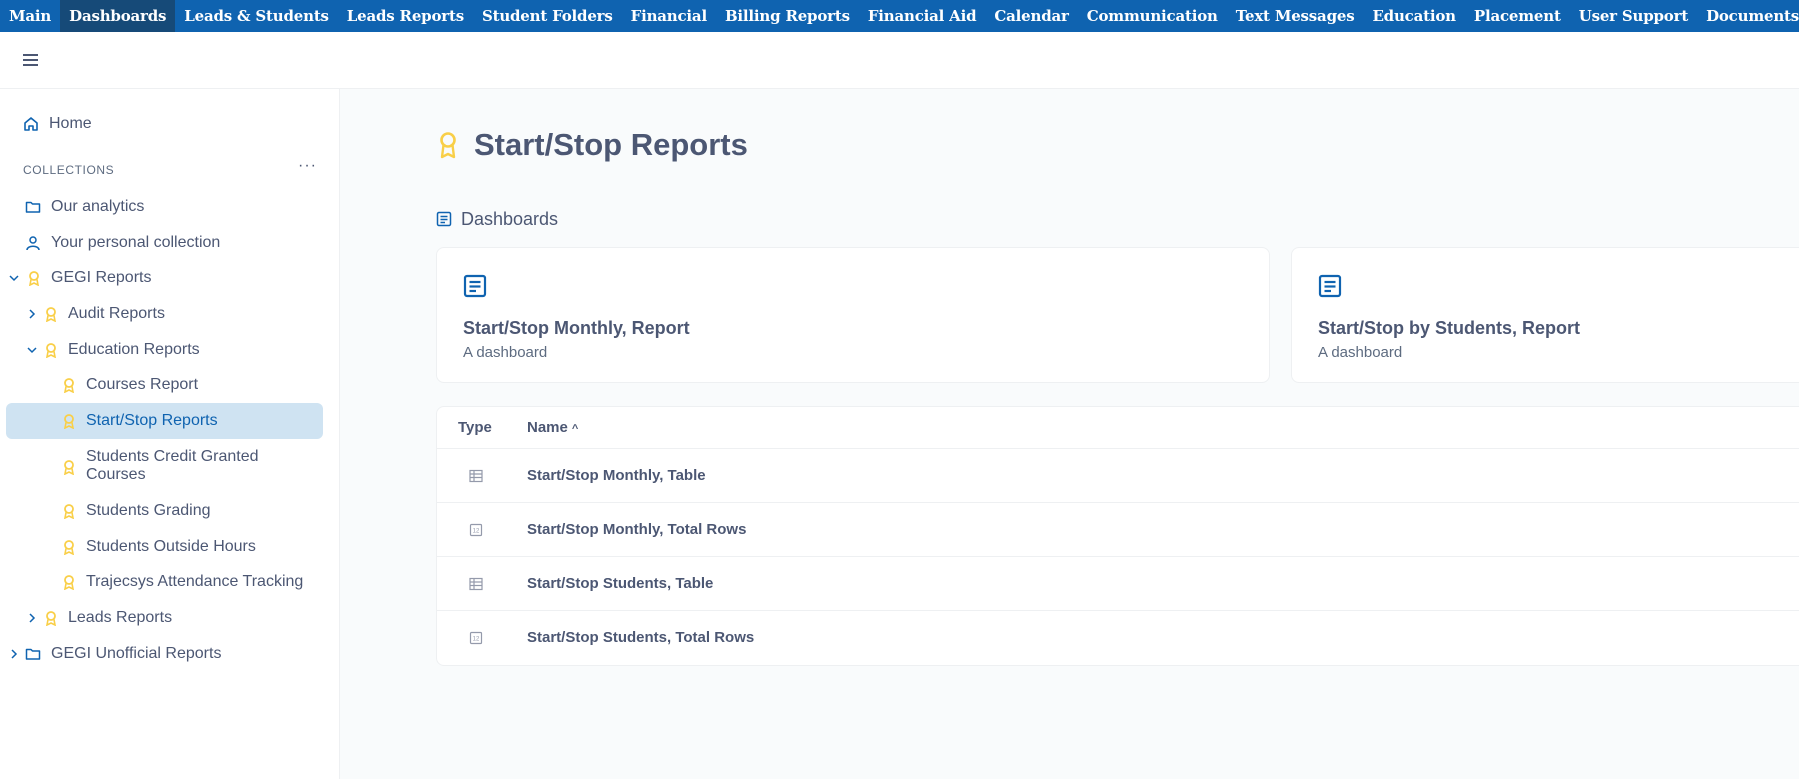  Describe the element at coordinates (1449, 328) in the screenshot. I see `card-title: Start/Stop by Students, Report` at that location.